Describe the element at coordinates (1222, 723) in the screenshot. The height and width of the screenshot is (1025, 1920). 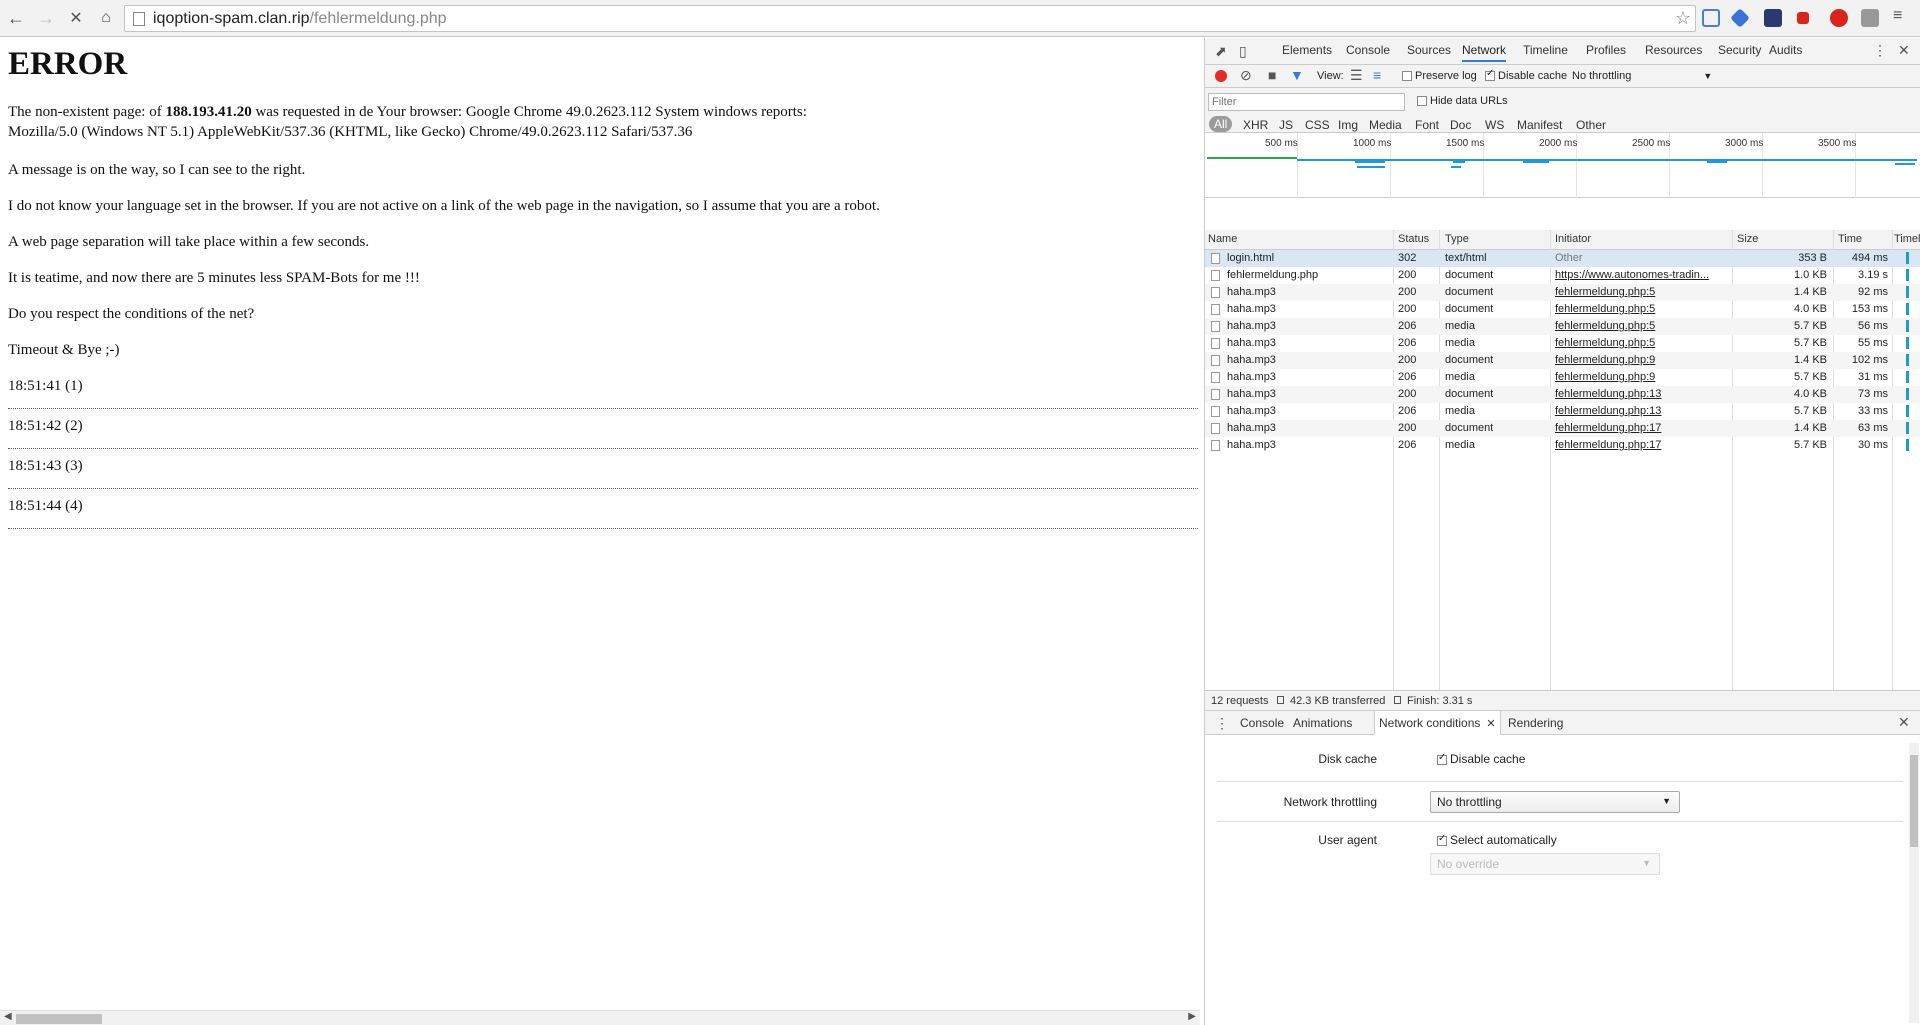
I see `drawer-menu-icon: ⋮` at that location.